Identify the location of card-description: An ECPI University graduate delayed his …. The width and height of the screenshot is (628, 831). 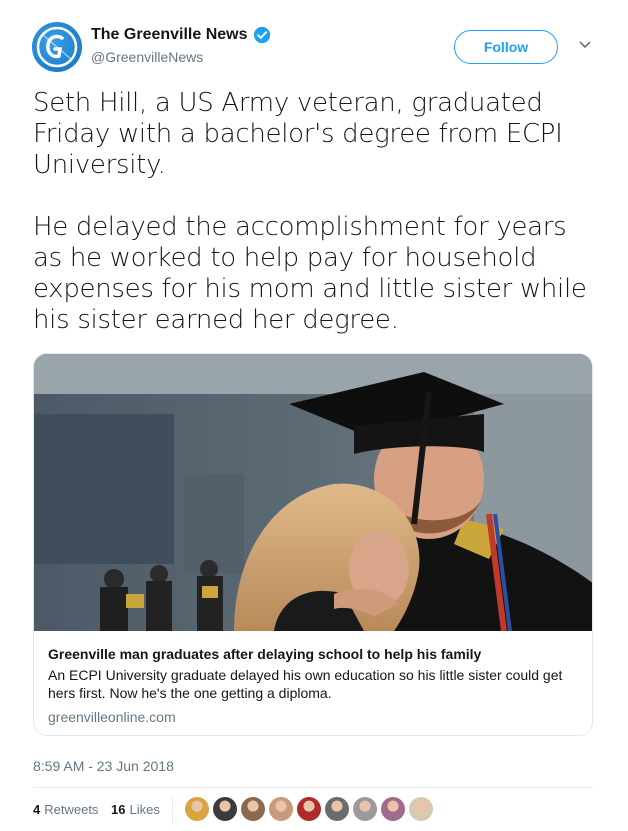
(305, 684).